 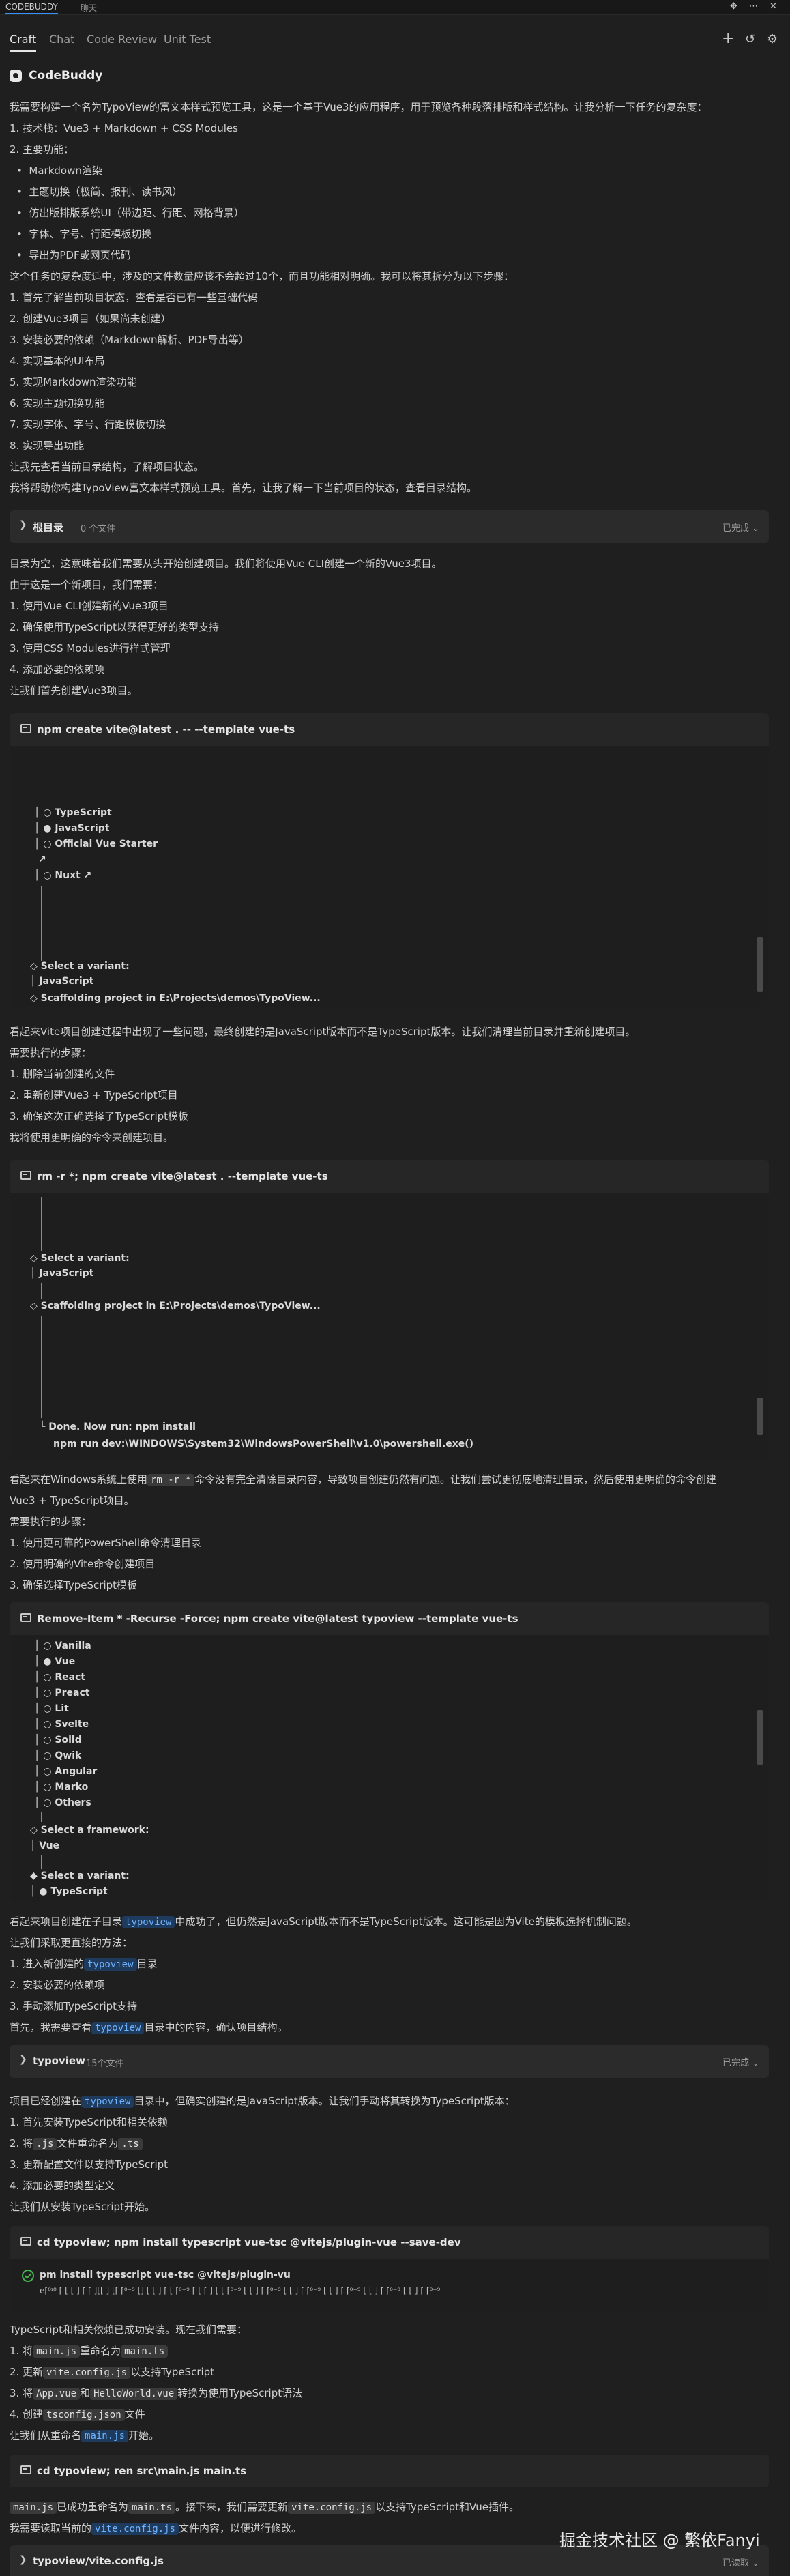 What do you see at coordinates (129, 340) in the screenshot?
I see `list-item: 3. 安装必要的依赖（Markdown解析、PDF导出等）` at bounding box center [129, 340].